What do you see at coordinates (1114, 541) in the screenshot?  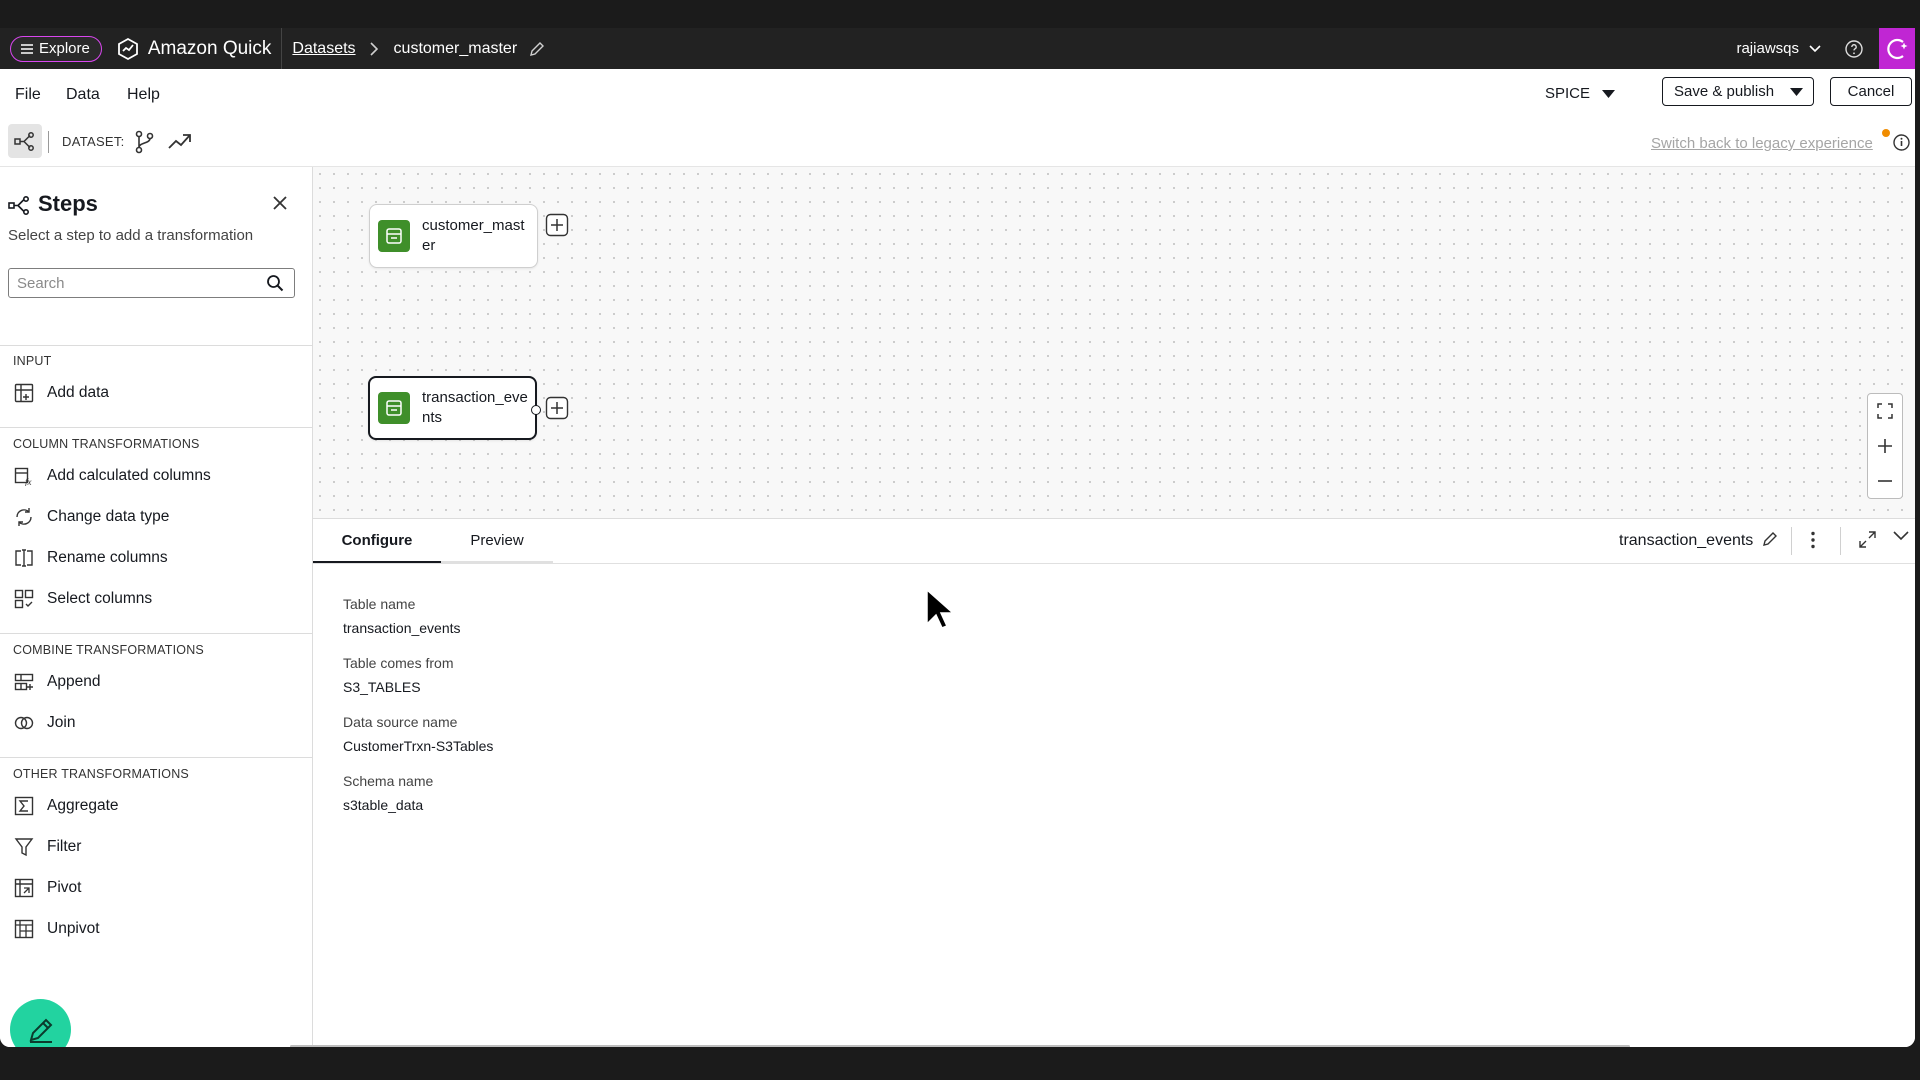 I see `panel-tabs: Configure Preview transaction_events` at bounding box center [1114, 541].